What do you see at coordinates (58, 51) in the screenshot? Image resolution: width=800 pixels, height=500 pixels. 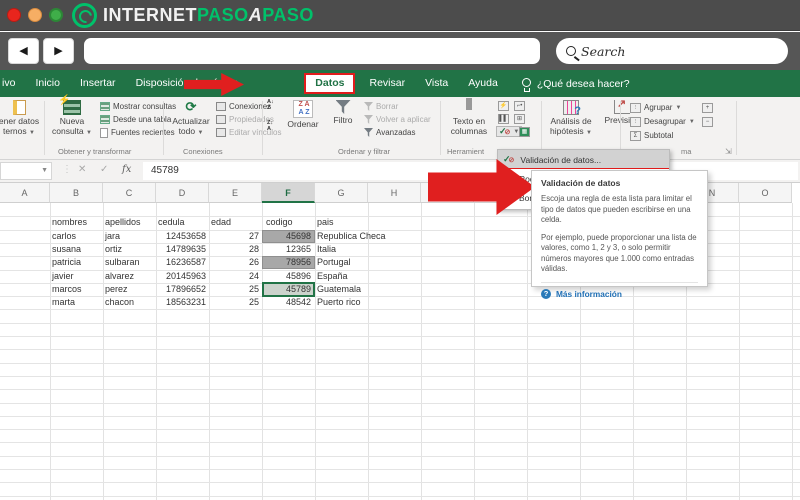 I see `forward-button: ▶` at bounding box center [58, 51].